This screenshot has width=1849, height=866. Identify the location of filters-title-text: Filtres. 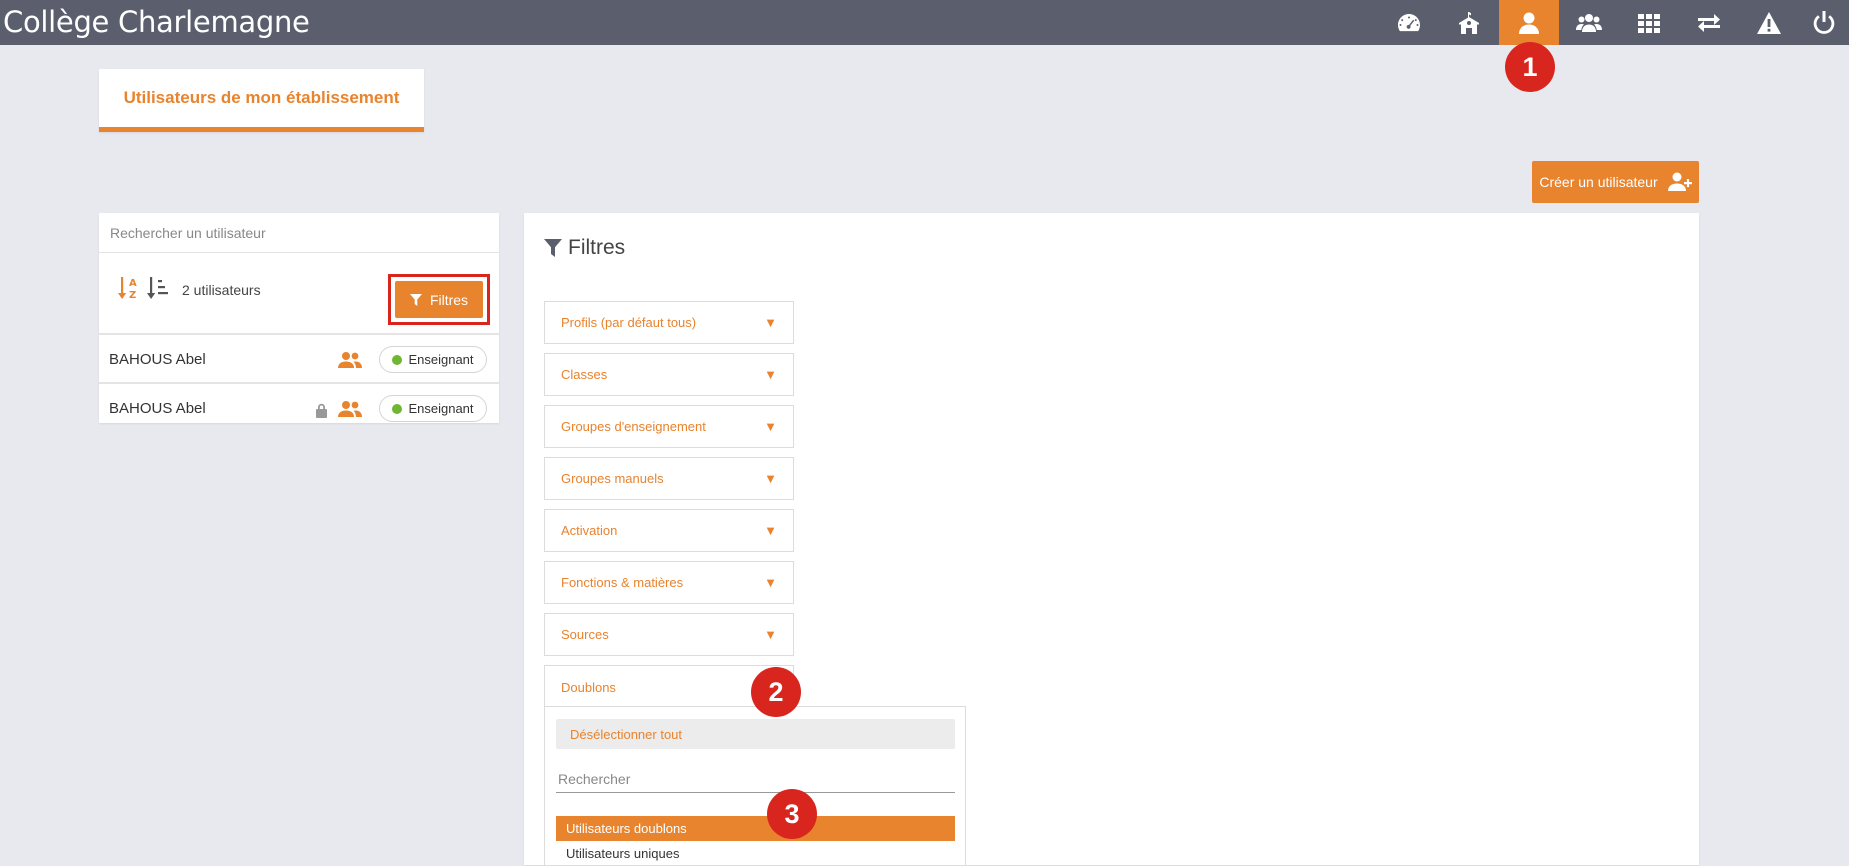
(597, 247).